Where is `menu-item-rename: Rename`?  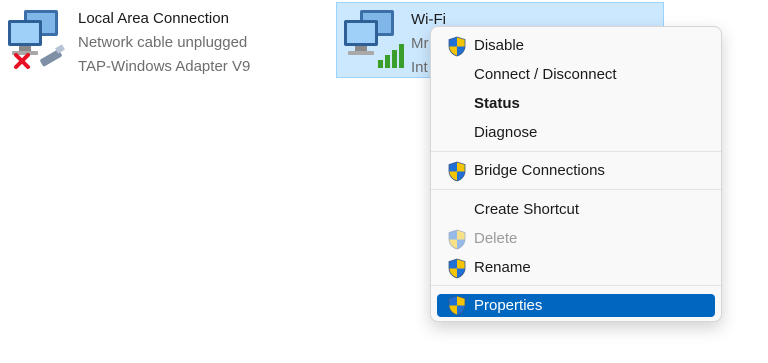 menu-item-rename: Rename is located at coordinates (576, 268).